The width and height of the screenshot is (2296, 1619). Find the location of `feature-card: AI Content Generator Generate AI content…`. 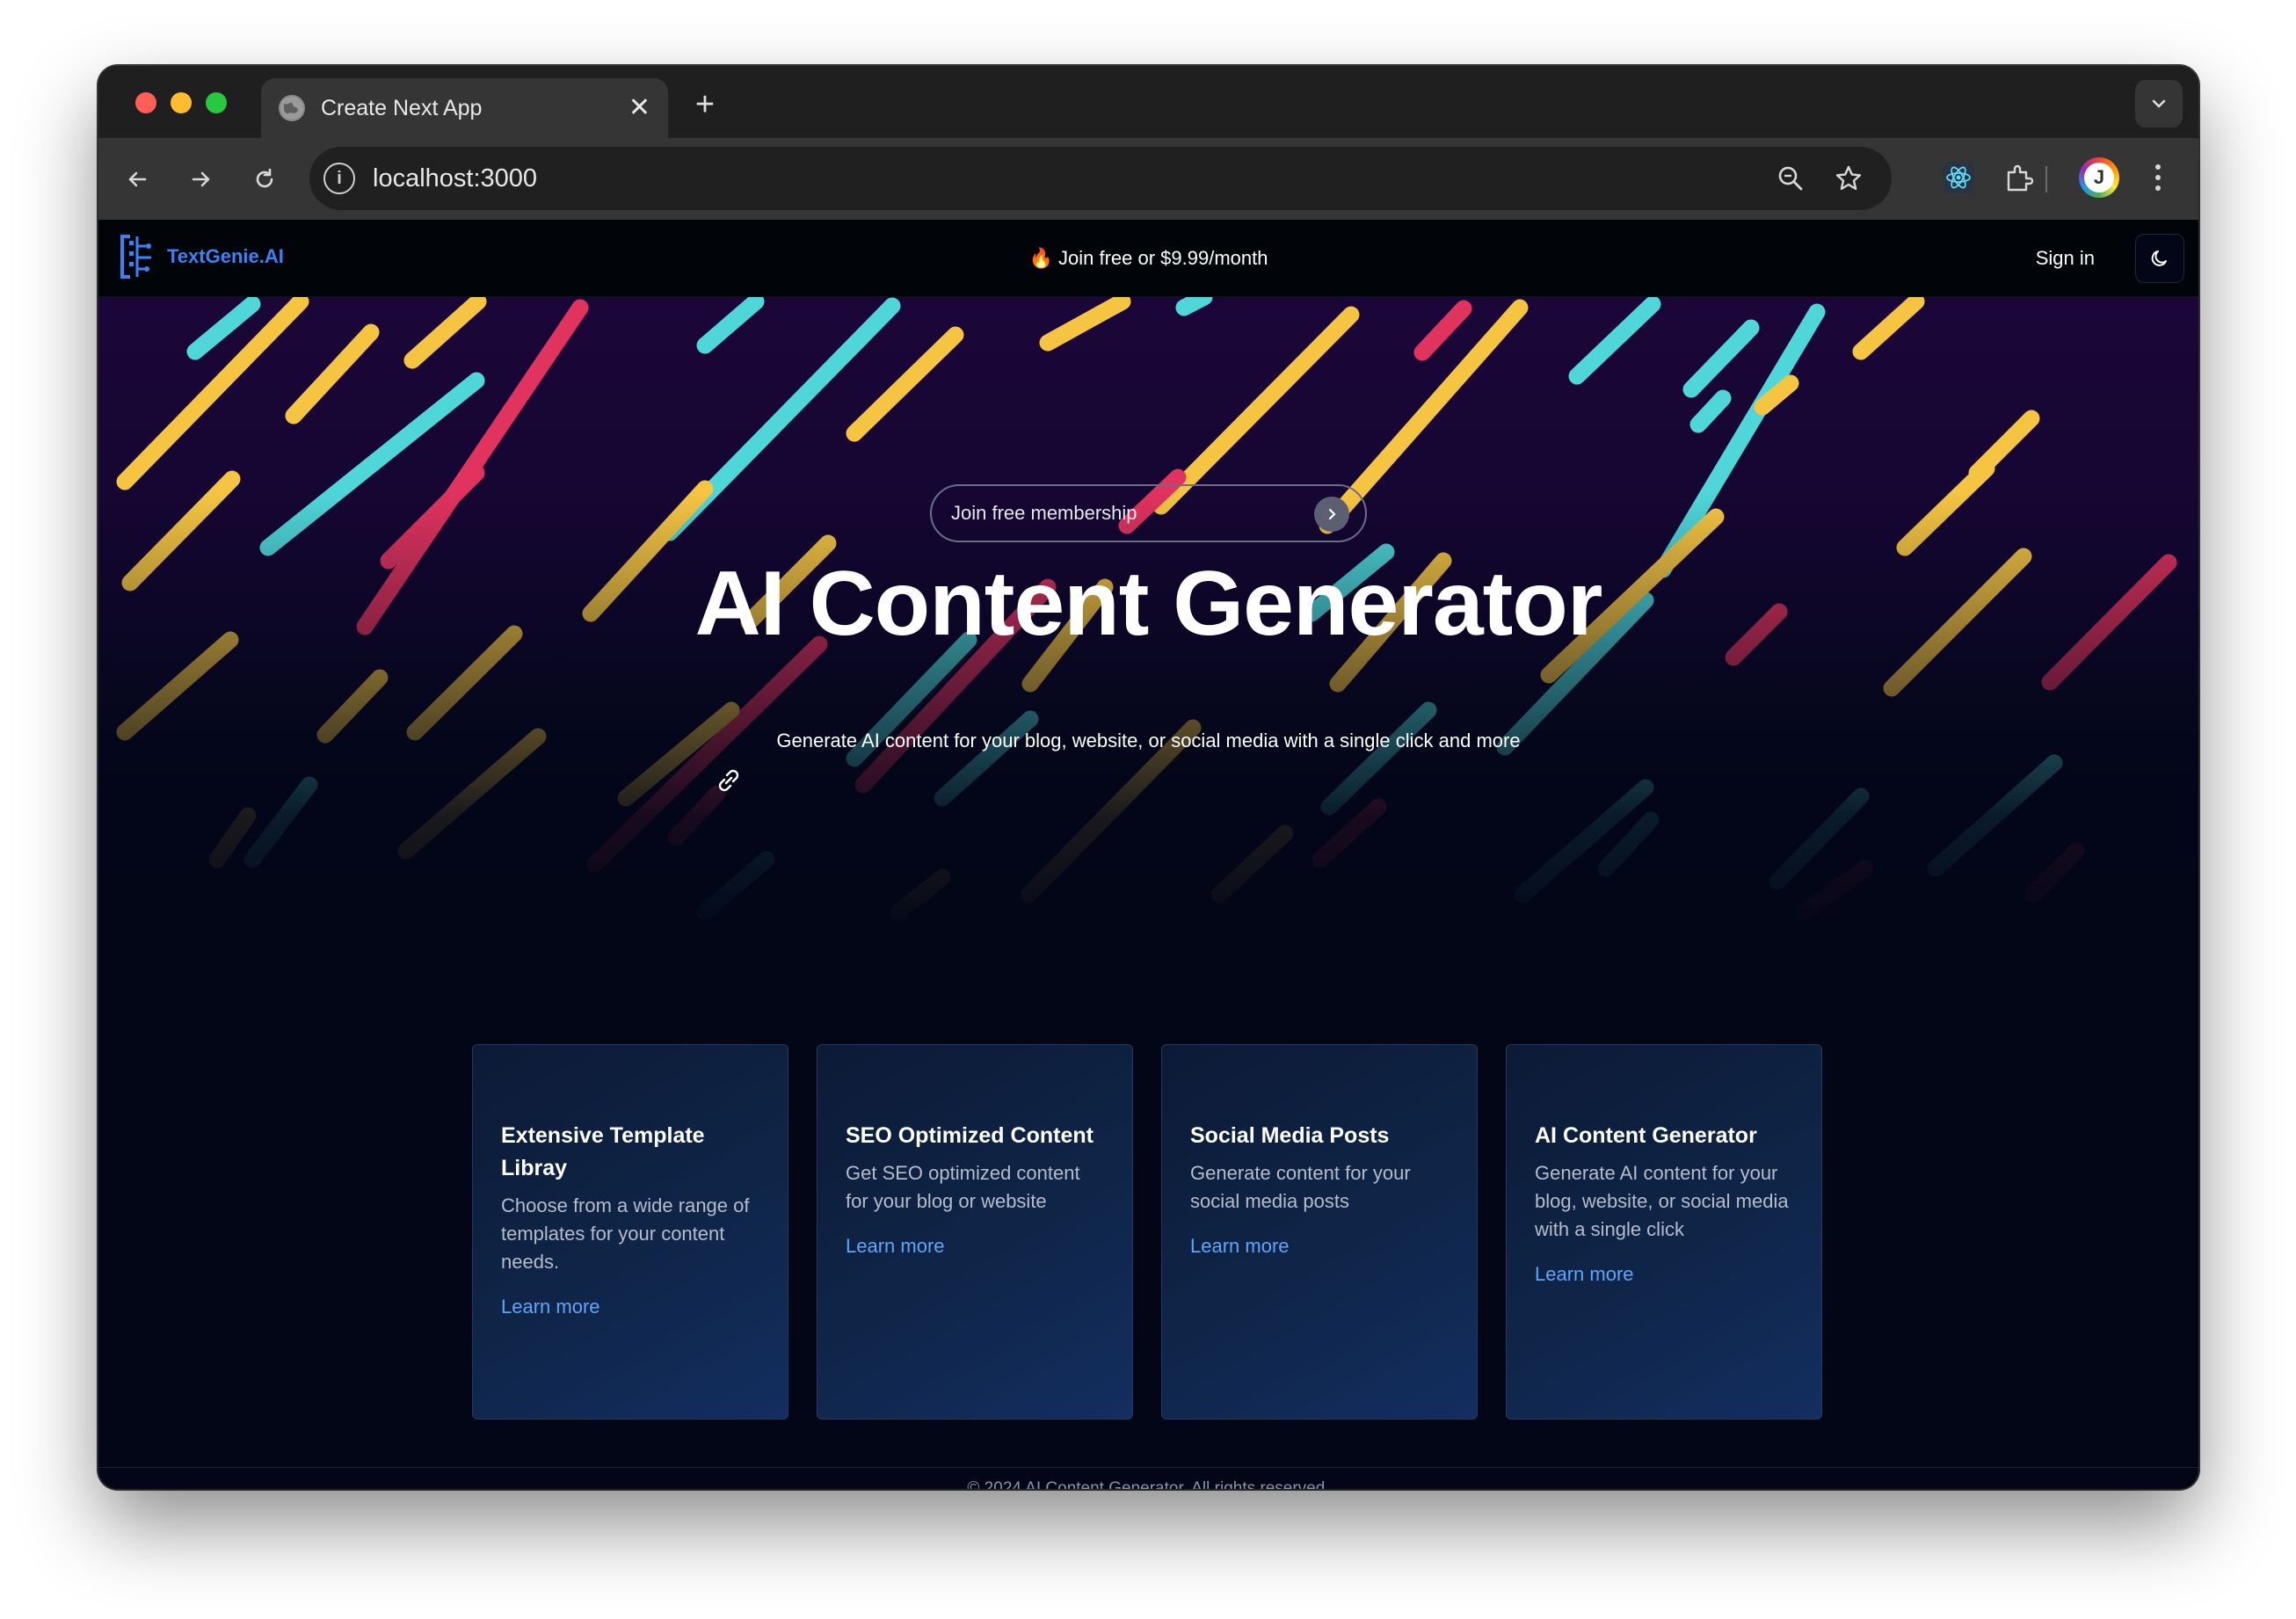

feature-card: AI Content Generator Generate AI content… is located at coordinates (1664, 1231).